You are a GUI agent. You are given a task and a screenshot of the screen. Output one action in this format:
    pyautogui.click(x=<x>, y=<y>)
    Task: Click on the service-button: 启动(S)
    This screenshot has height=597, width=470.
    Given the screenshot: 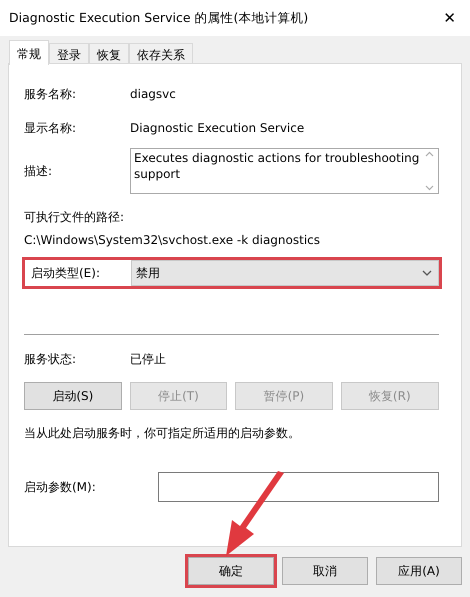 What is the action you would take?
    pyautogui.click(x=73, y=396)
    